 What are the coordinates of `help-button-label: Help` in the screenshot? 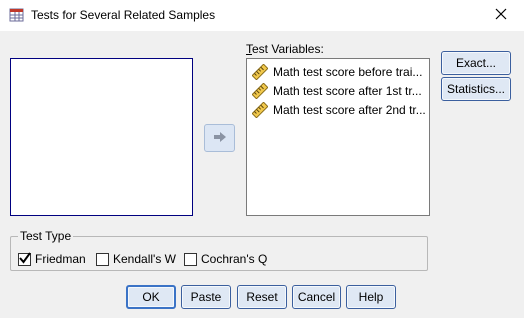 It's located at (371, 297).